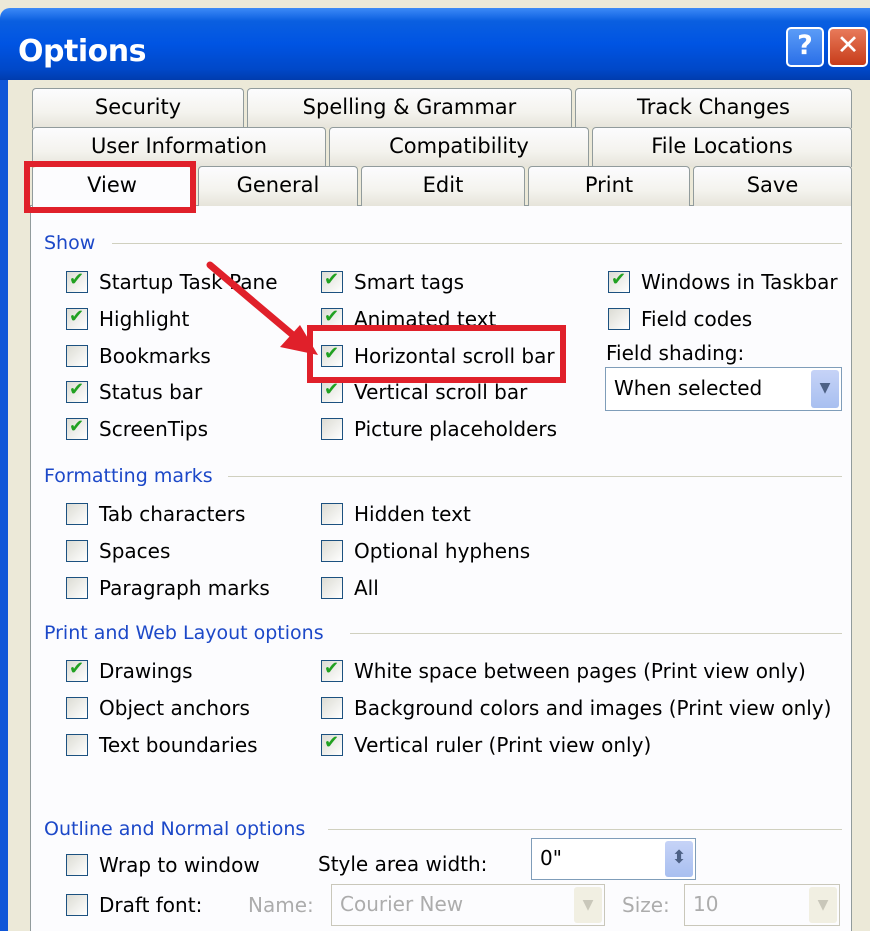 The width and height of the screenshot is (870, 931). I want to click on tab-file-locations: File Locations, so click(722, 147).